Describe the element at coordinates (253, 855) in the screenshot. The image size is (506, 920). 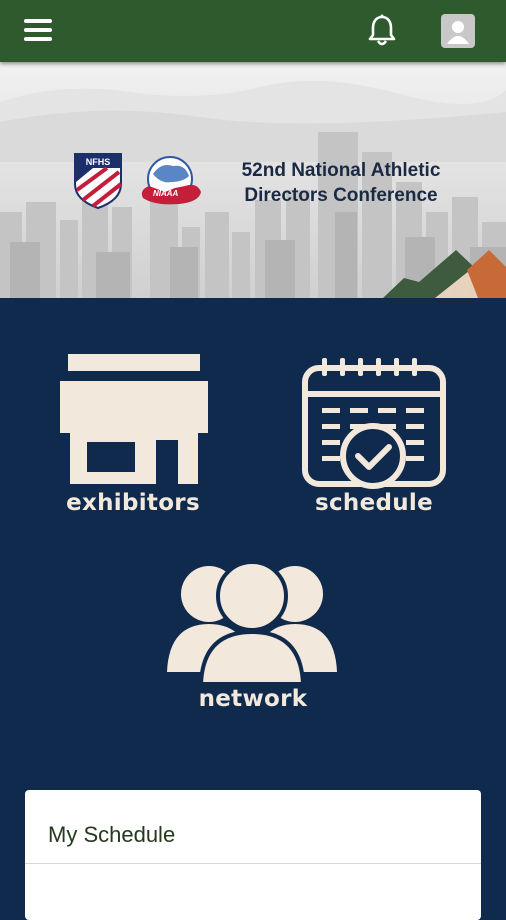
I see `my-schedule-card: My Schedule` at that location.